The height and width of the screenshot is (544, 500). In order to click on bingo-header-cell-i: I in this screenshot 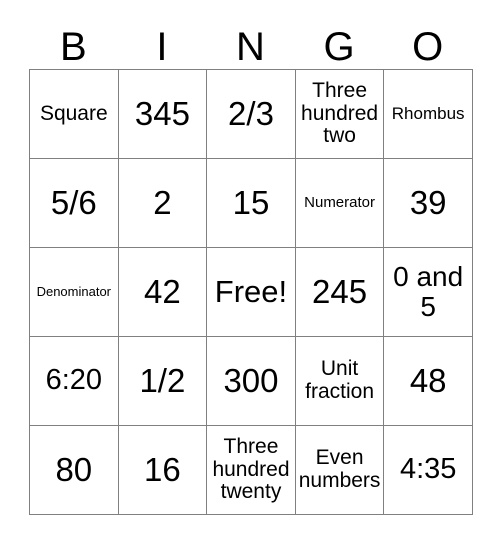, I will do `click(162, 40)`.